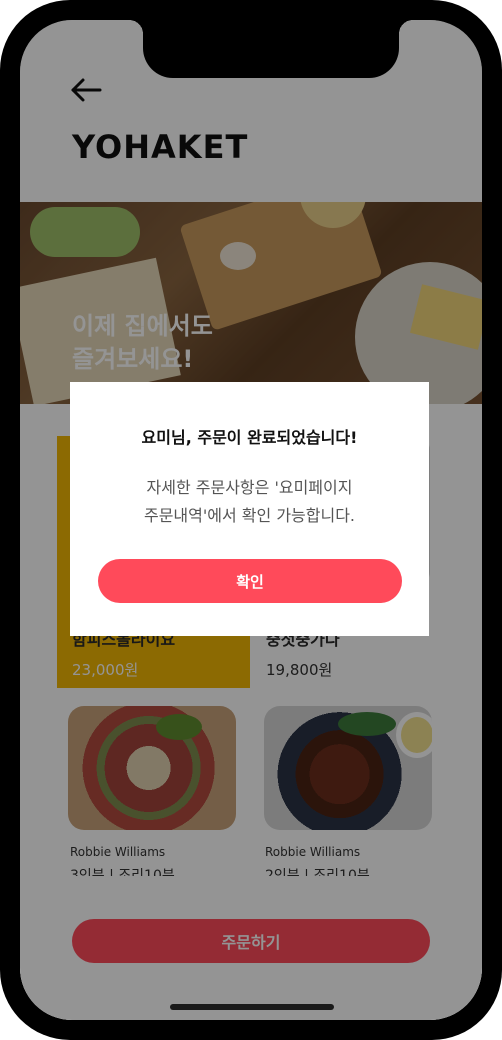 The height and width of the screenshot is (1040, 502). What do you see at coordinates (249, 515) in the screenshot?
I see `dialog-message-line2: 주문내역'에서 확인 가능합니다.` at bounding box center [249, 515].